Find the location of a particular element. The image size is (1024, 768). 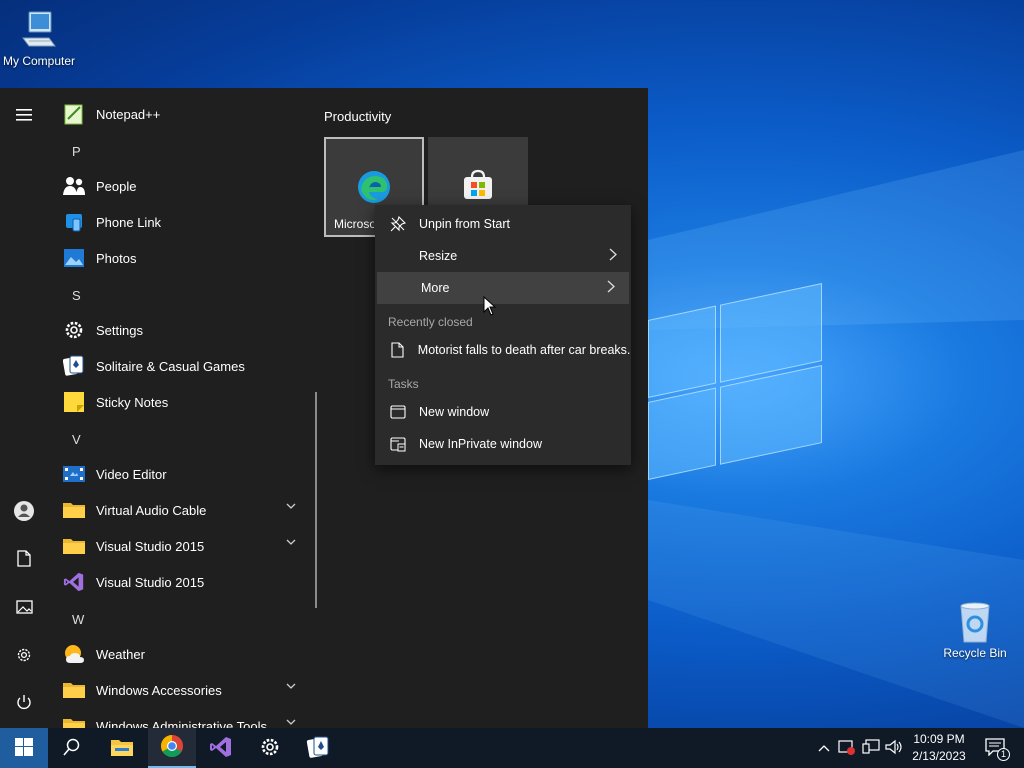

app-list-item-label: Solitaire & Casual Games is located at coordinates (170, 366).